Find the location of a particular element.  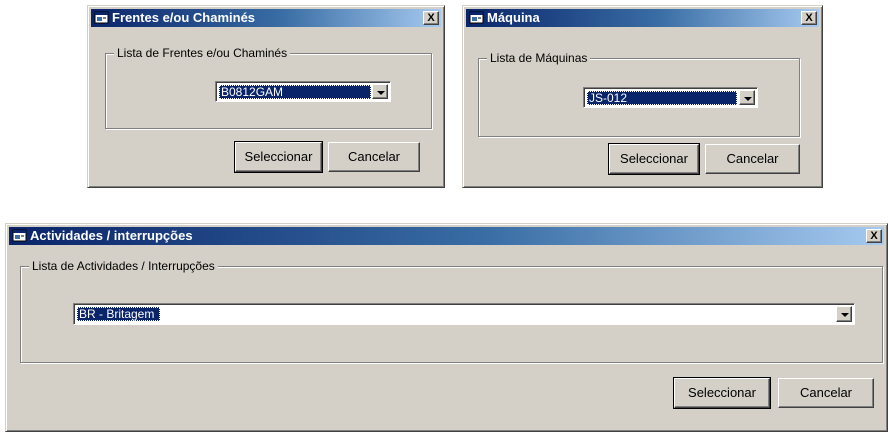

frentes-group-label: Lista de Frentes e/ou Chaminés is located at coordinates (202, 53).